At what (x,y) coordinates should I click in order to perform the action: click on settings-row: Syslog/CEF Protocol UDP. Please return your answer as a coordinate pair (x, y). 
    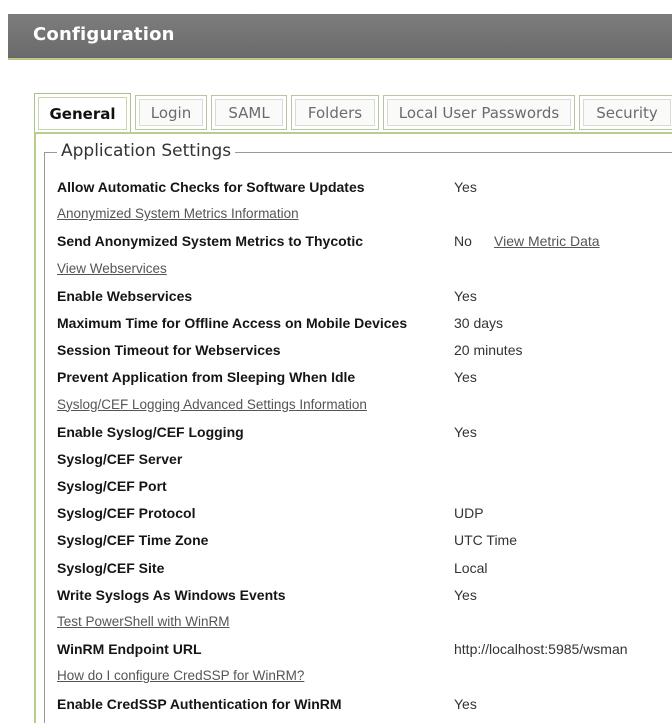
    Looking at the image, I should click on (364, 515).